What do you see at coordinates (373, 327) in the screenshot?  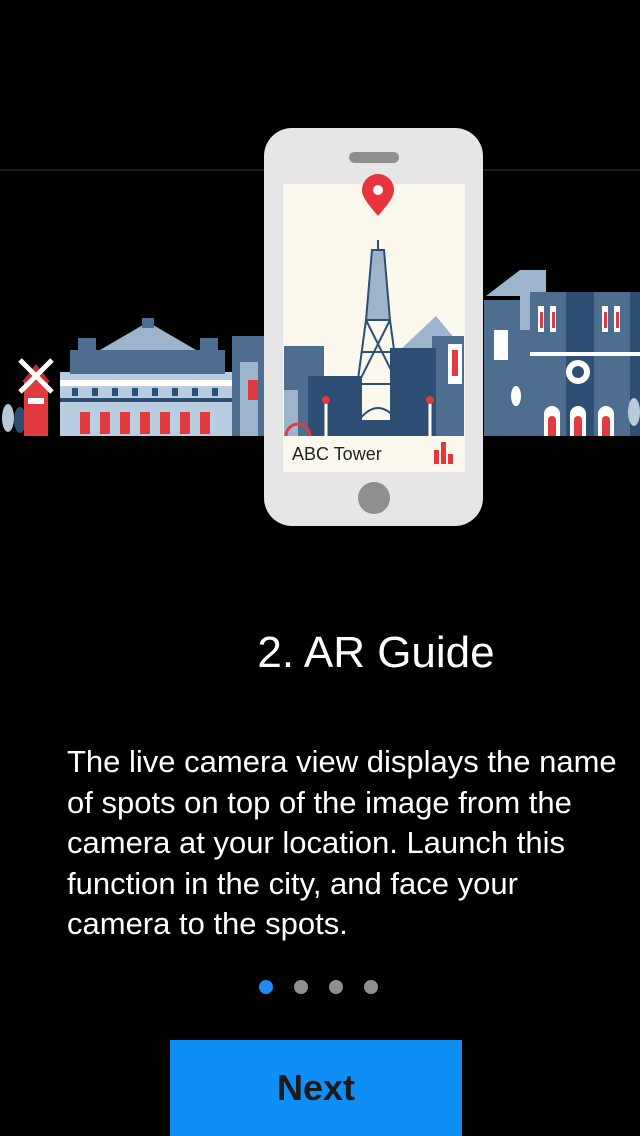 I see `phone-mockup` at bounding box center [373, 327].